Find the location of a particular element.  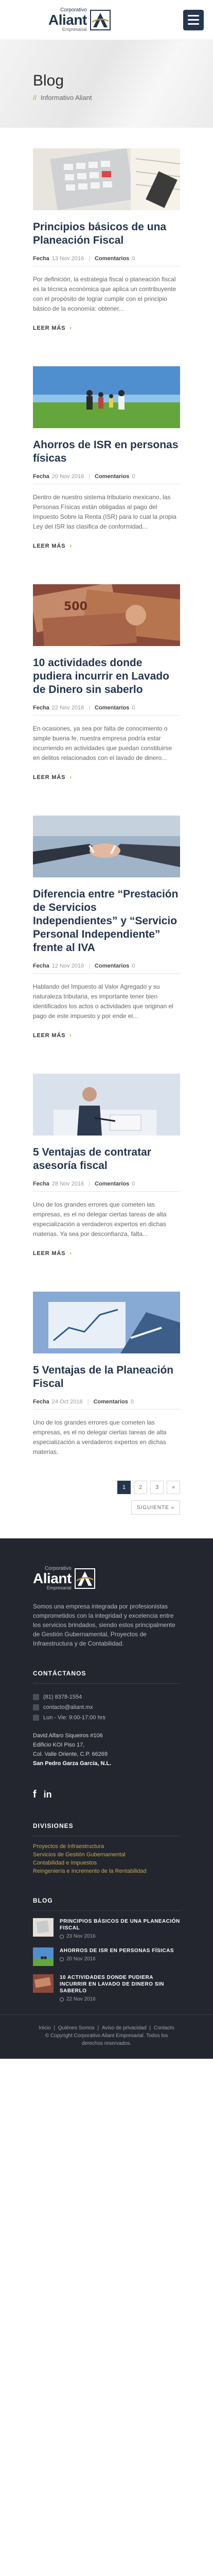

facebook-icon: f is located at coordinates (35, 1795).